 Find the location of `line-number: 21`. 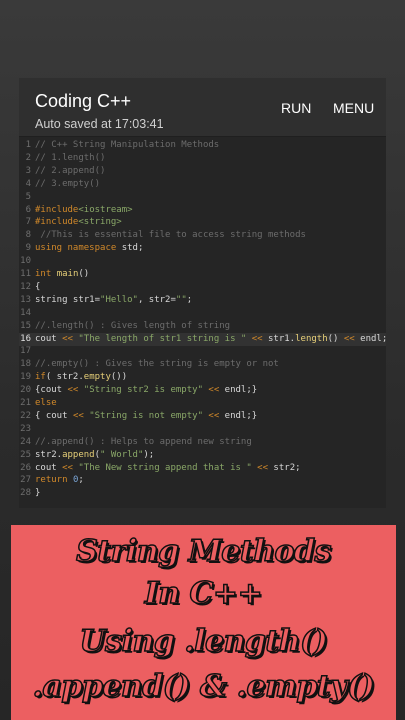

line-number: 21 is located at coordinates (25, 403).